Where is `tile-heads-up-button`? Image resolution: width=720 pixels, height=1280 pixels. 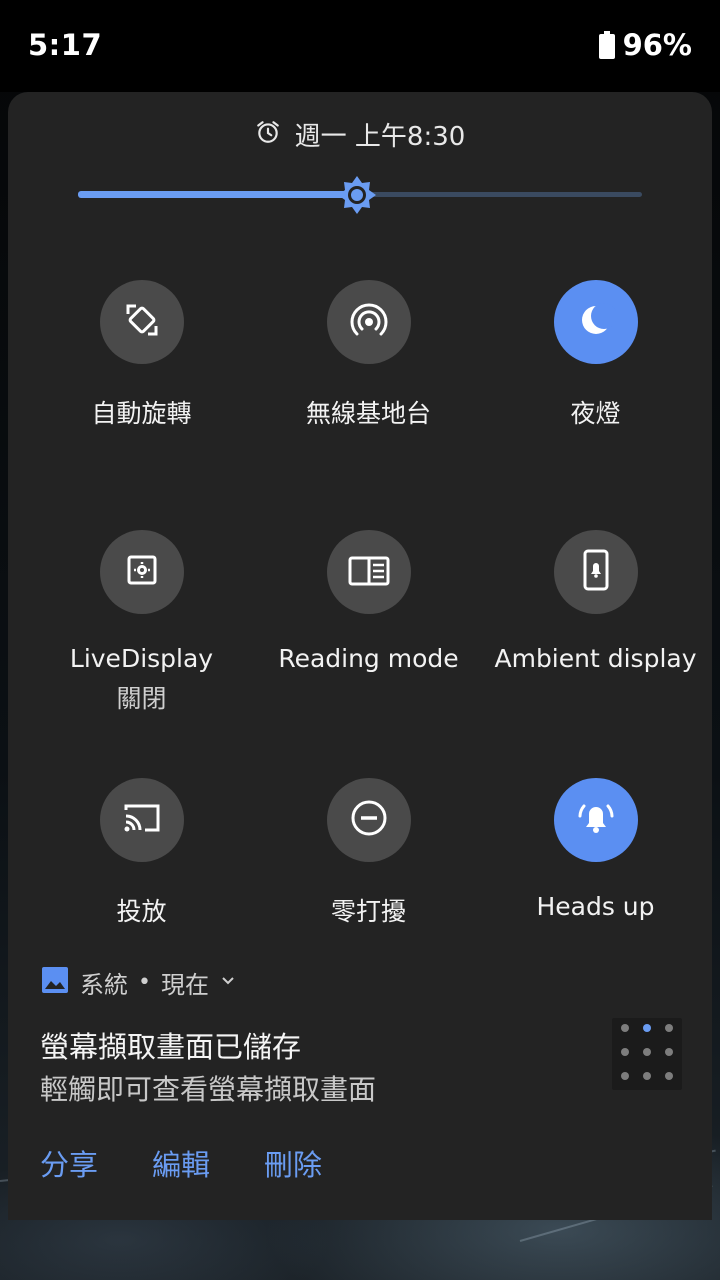
tile-heads-up-button is located at coordinates (595, 820).